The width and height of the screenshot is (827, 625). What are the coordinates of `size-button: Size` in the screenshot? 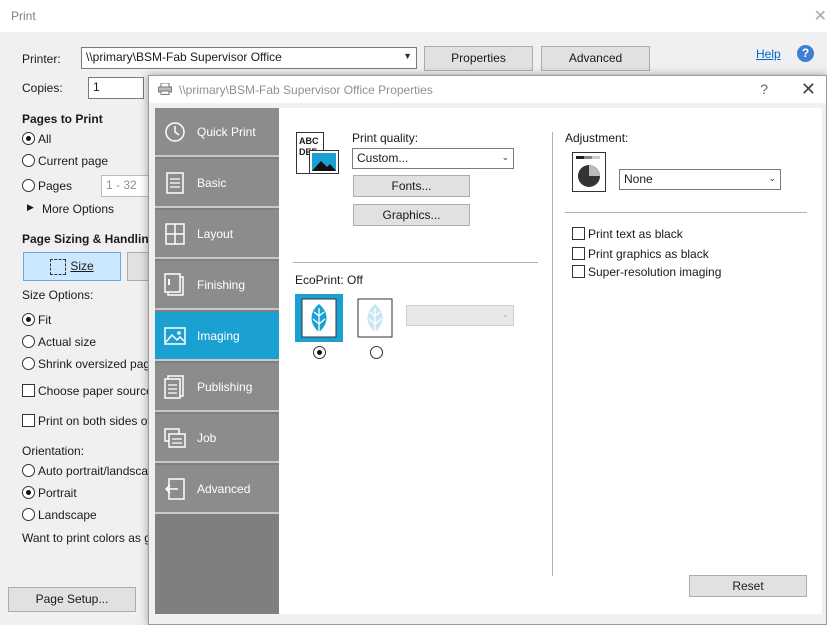 It's located at (72, 266).